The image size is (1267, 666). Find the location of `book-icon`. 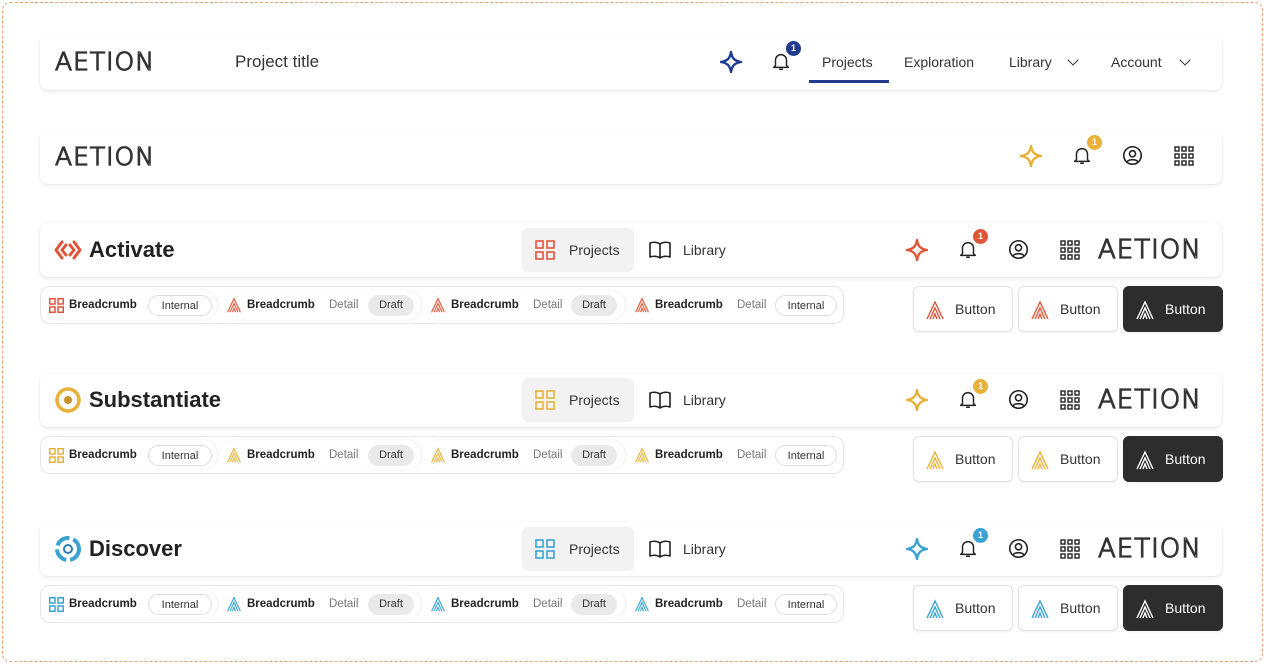

book-icon is located at coordinates (660, 400).